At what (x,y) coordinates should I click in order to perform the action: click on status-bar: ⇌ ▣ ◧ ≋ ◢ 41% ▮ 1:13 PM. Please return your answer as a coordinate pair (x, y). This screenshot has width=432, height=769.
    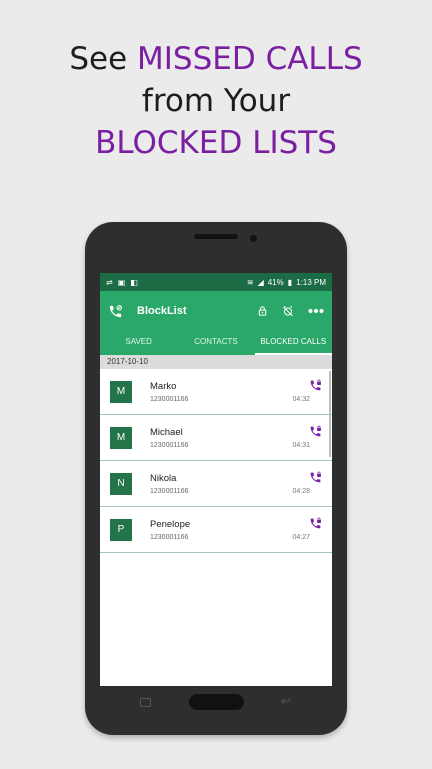
    Looking at the image, I should click on (216, 282).